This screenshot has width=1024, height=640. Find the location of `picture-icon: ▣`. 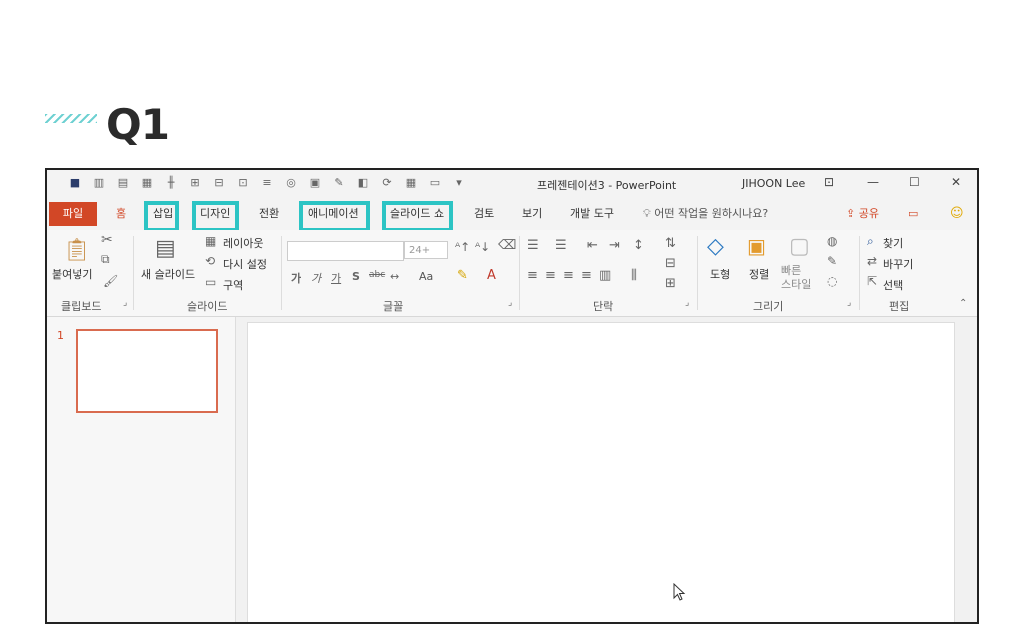

picture-icon: ▣ is located at coordinates (315, 182).